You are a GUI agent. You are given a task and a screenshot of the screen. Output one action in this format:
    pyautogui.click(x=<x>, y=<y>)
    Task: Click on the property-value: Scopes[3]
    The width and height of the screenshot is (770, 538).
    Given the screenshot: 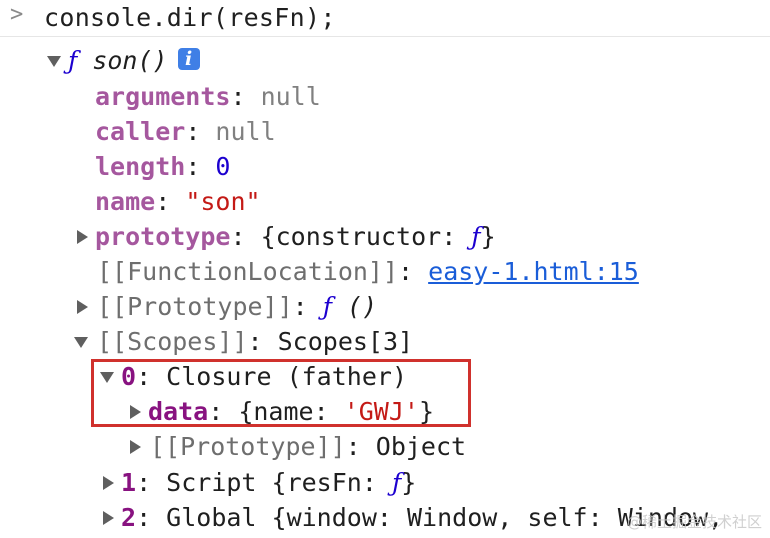 What is the action you would take?
    pyautogui.click(x=345, y=341)
    